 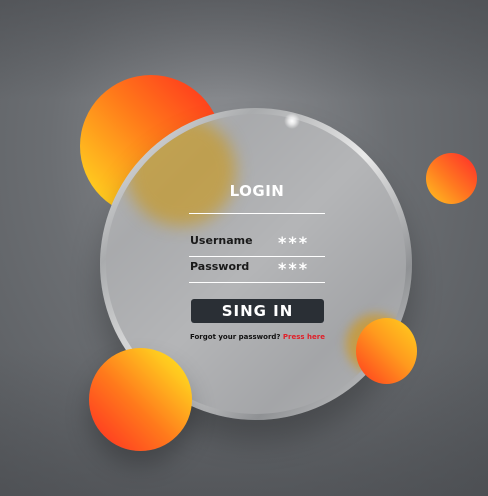 What do you see at coordinates (298, 268) in the screenshot?
I see `password-field` at bounding box center [298, 268].